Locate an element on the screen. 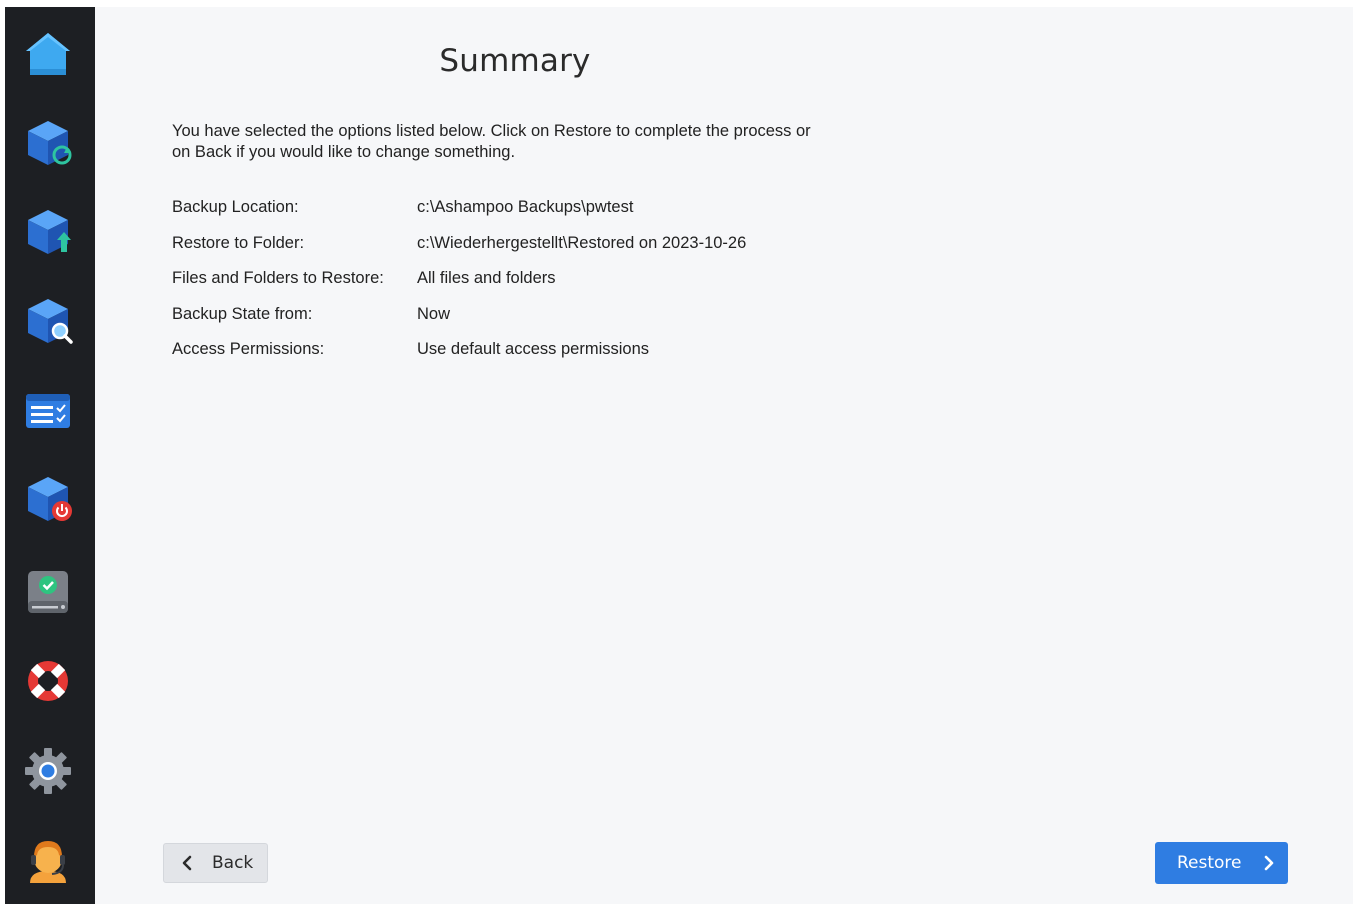  lifebuoy-icon is located at coordinates (48, 681).